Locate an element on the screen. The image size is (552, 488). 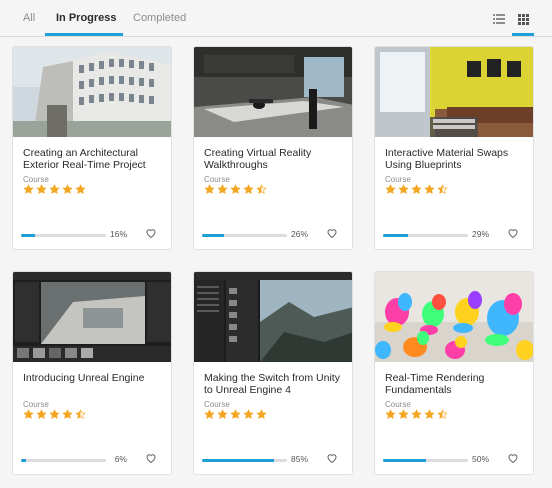
progress-percent: 26% is located at coordinates (299, 234).